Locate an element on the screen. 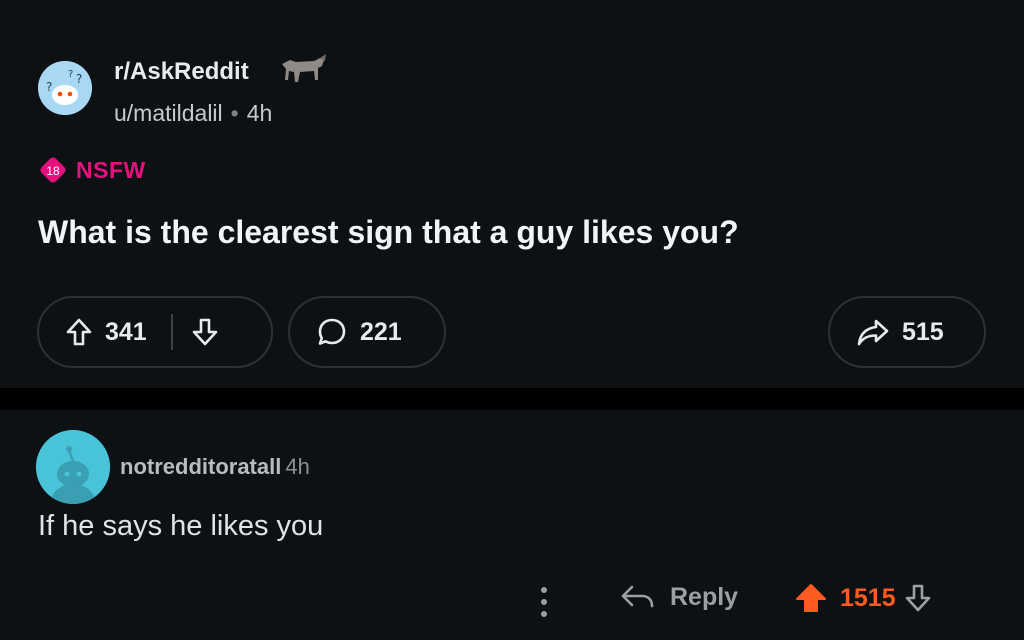 Image resolution: width=1024 pixels, height=640 pixels. subreddit-name: r/AskReddit is located at coordinates (181, 72).